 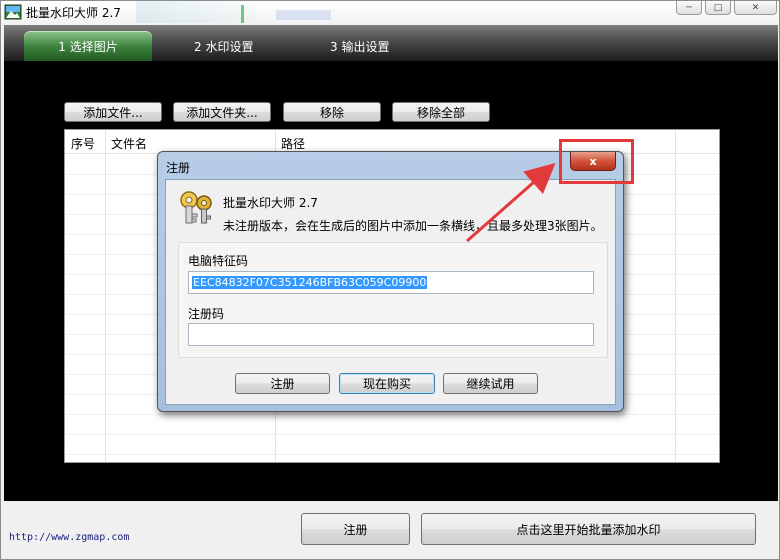 I want to click on annotation-arrow, so click(x=511, y=203).